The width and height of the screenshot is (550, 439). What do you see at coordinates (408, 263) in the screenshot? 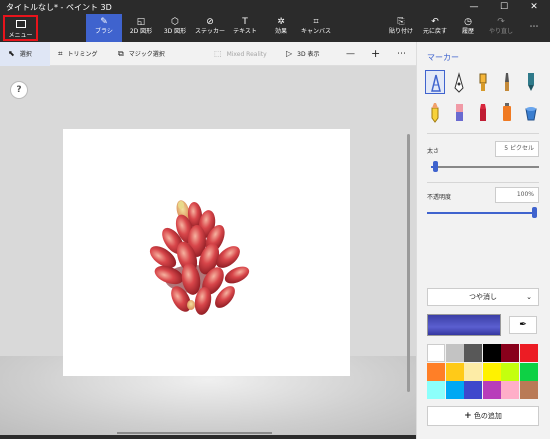
I see `vertical-scrollbar` at bounding box center [408, 263].